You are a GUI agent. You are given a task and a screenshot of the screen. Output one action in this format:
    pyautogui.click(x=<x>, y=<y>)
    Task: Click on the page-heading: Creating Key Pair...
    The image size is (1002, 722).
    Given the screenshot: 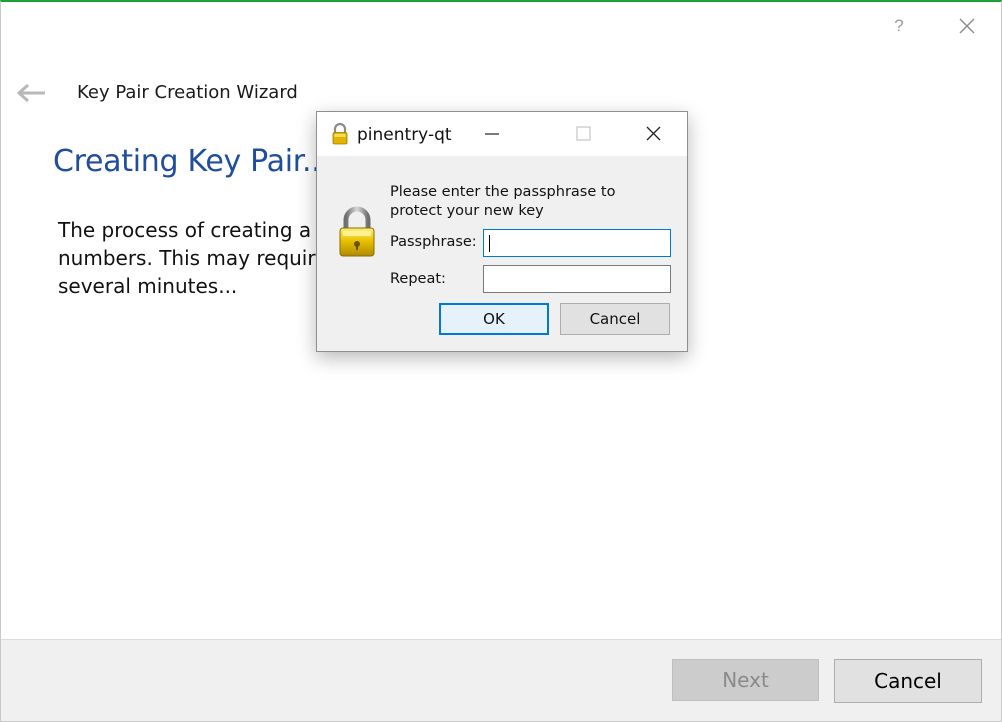 What is the action you would take?
    pyautogui.click(x=191, y=161)
    